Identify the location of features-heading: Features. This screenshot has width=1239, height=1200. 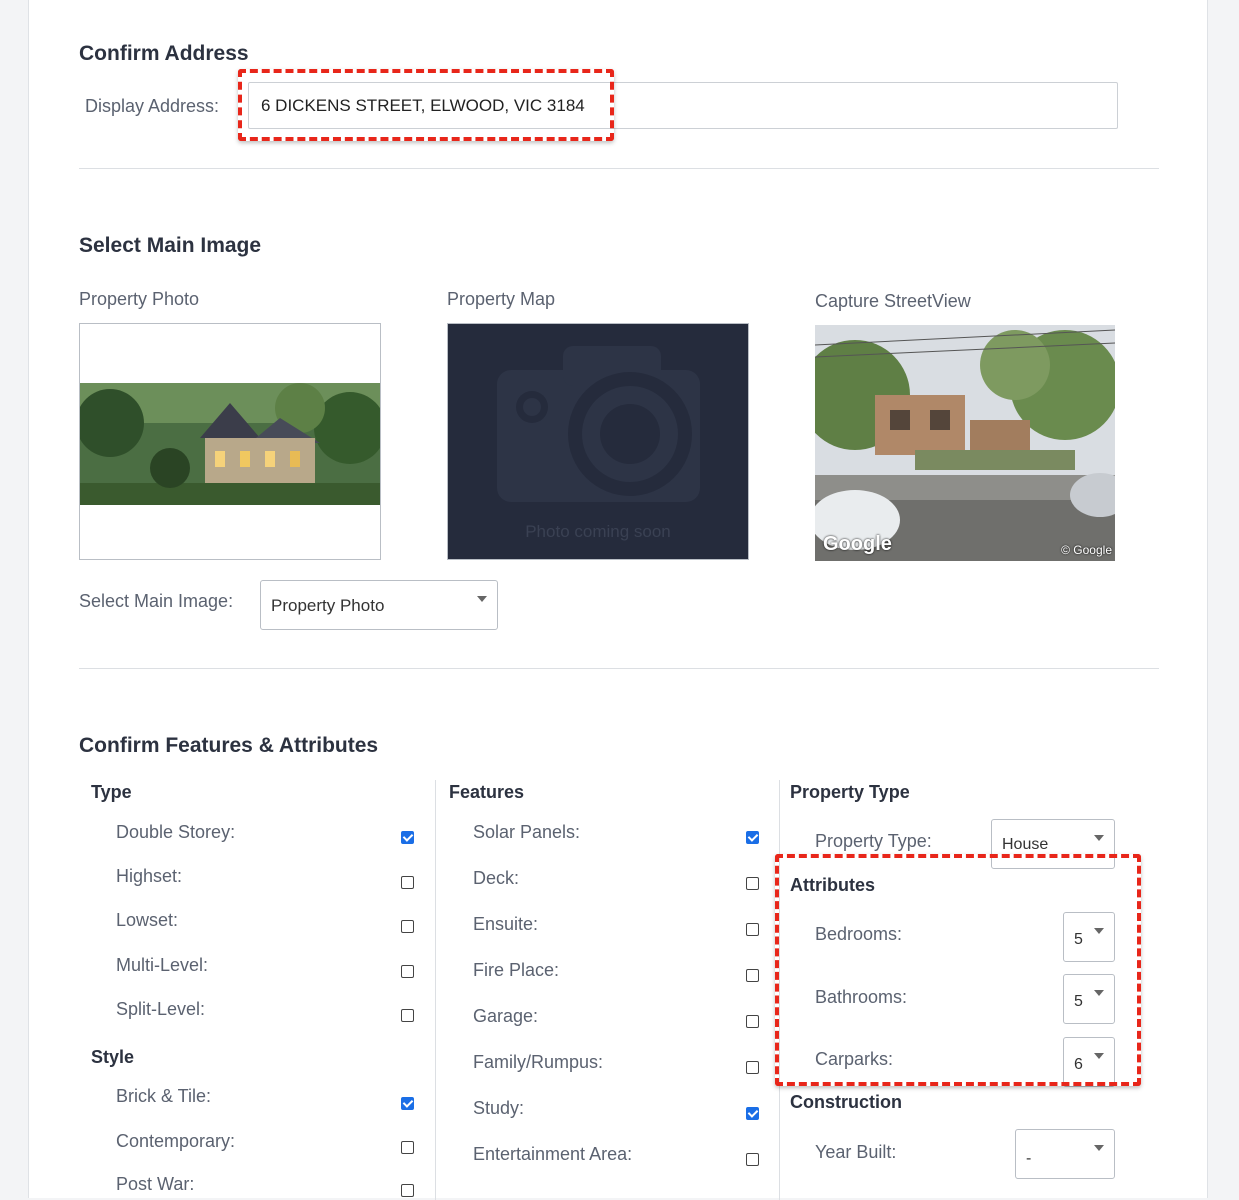
(487, 792).